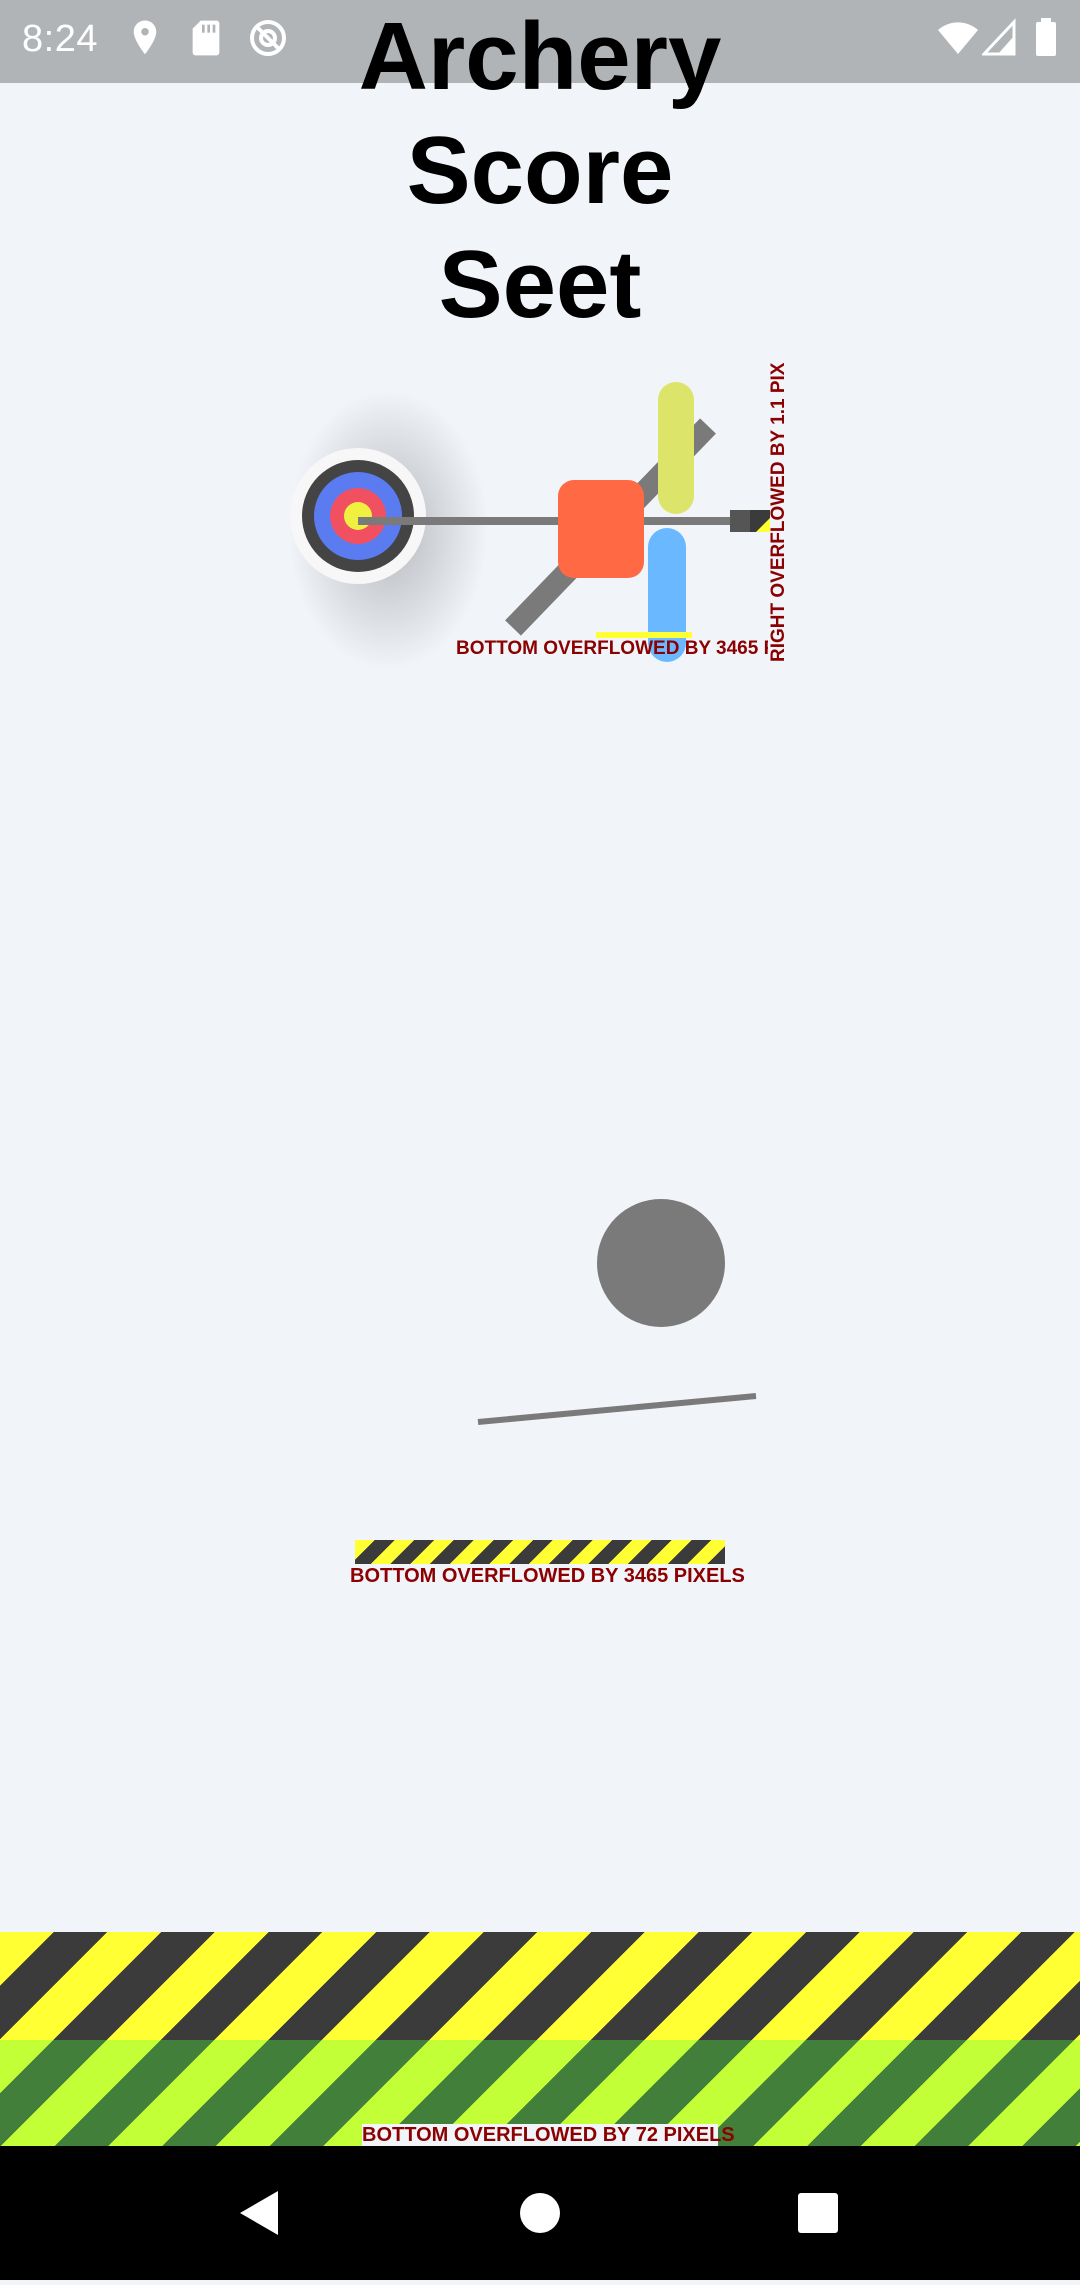 Image resolution: width=1080 pixels, height=2285 pixels. What do you see at coordinates (741, 521) in the screenshot?
I see `arrow-tail` at bounding box center [741, 521].